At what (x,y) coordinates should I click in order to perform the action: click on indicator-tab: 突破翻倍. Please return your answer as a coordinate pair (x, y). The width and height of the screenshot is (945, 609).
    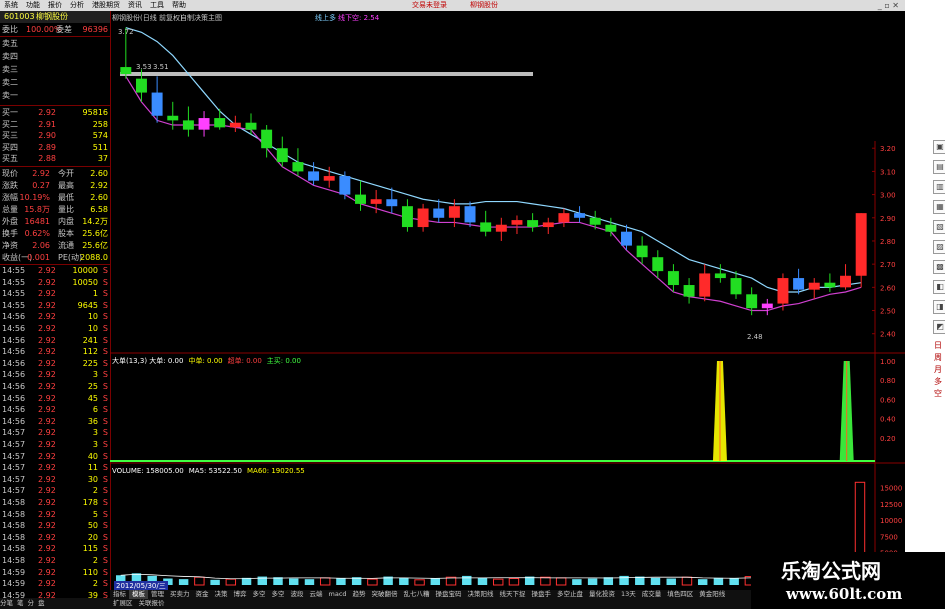
    Looking at the image, I should click on (385, 594).